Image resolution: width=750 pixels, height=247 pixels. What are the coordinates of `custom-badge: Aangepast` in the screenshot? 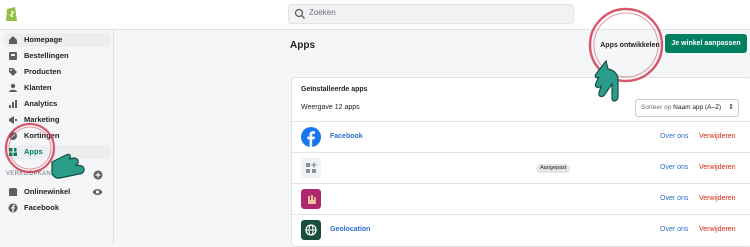 It's located at (553, 168).